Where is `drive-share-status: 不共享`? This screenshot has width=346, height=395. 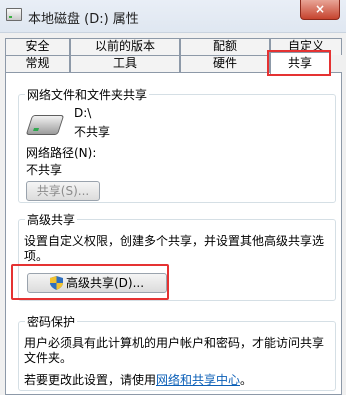 drive-share-status: 不共享 is located at coordinates (92, 132).